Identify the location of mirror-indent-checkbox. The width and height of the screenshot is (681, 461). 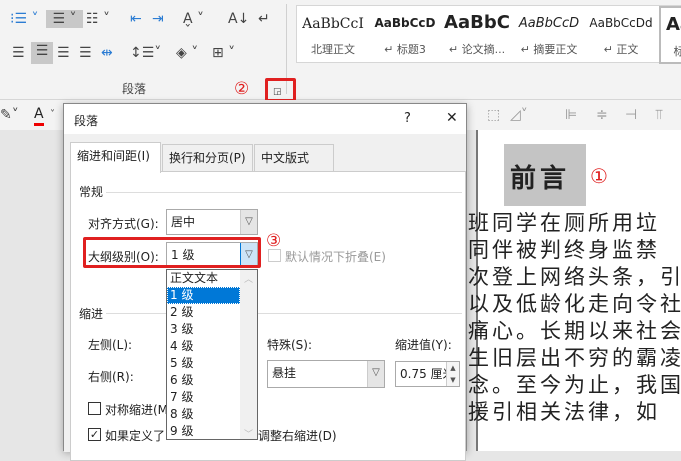
(94, 408).